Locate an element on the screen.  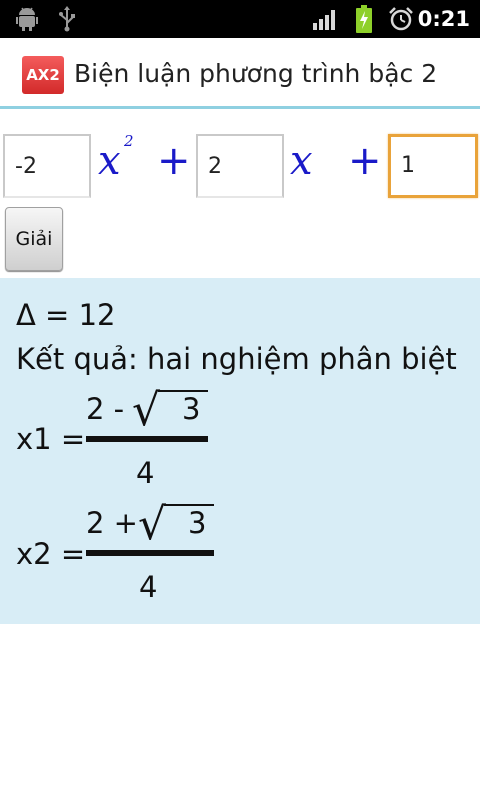
usb-icon is located at coordinates (67, 19).